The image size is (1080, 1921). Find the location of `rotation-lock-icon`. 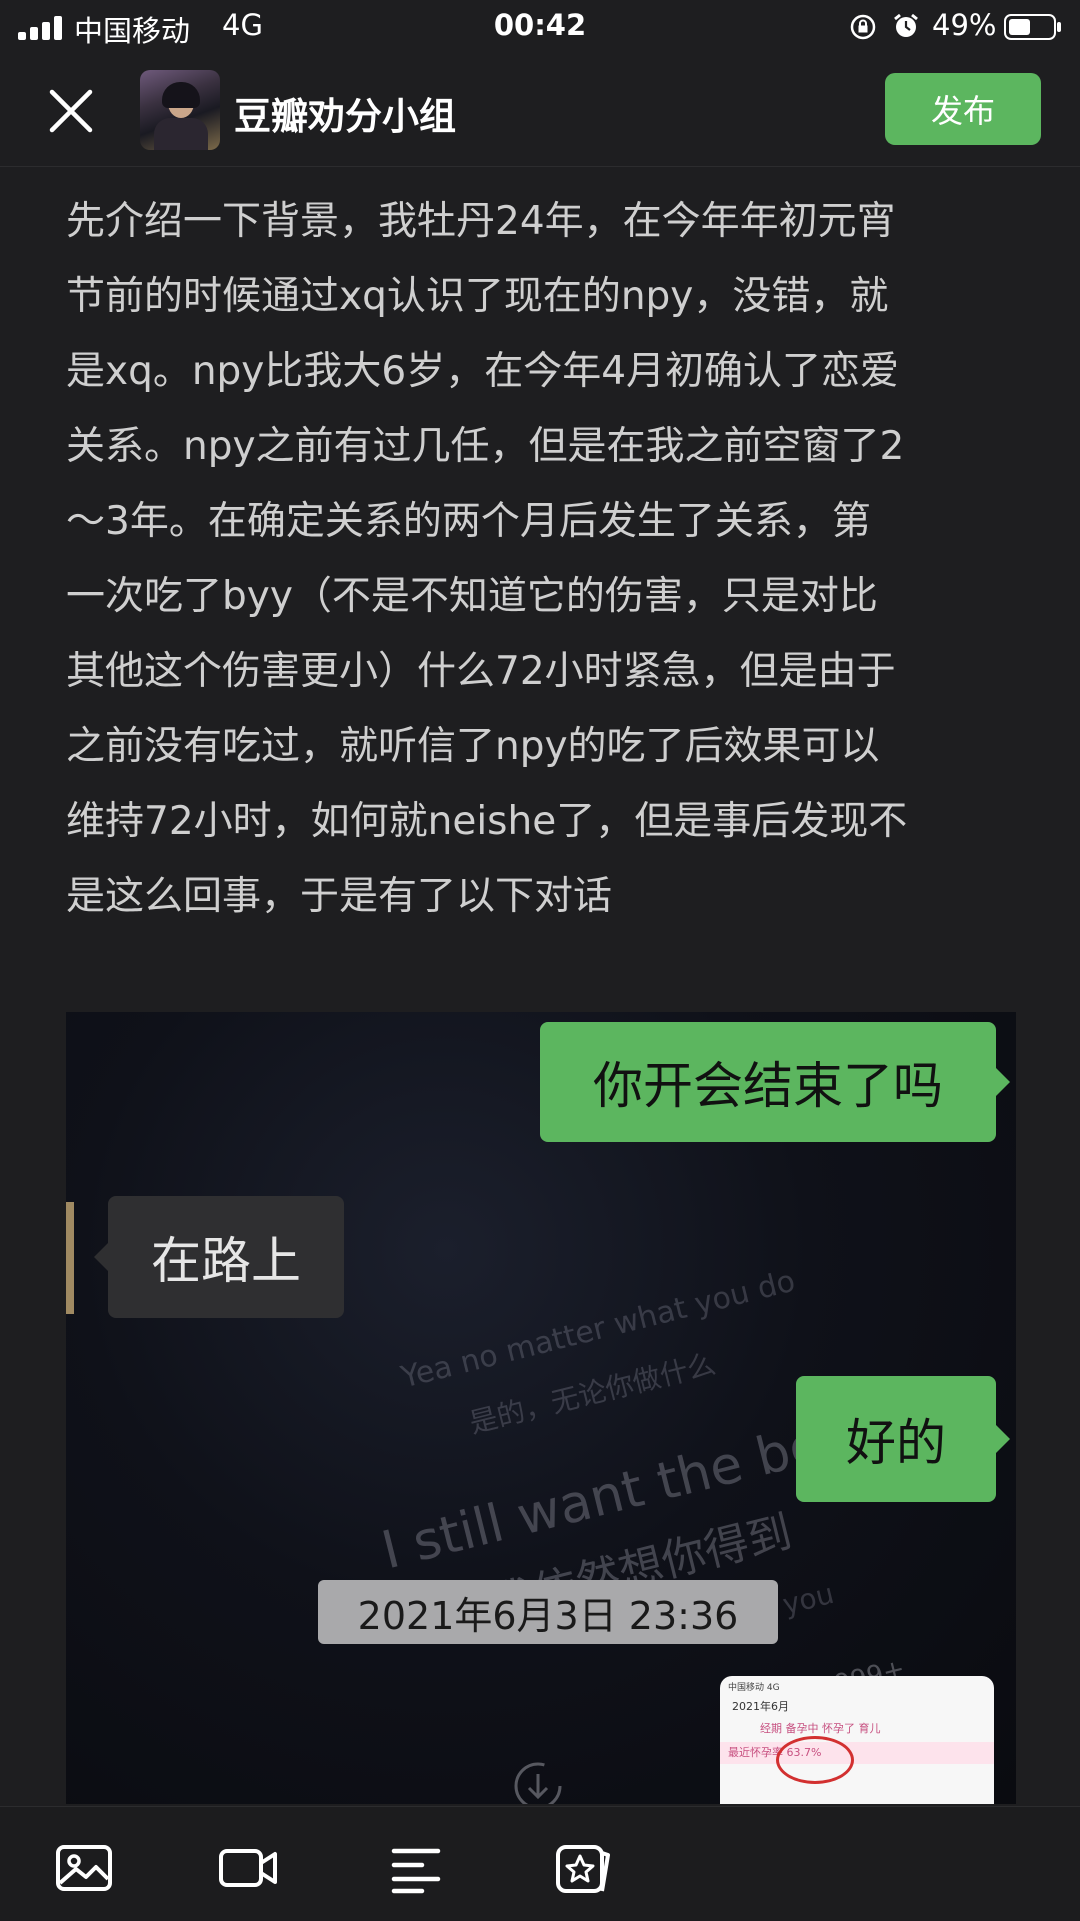

rotation-lock-icon is located at coordinates (863, 27).